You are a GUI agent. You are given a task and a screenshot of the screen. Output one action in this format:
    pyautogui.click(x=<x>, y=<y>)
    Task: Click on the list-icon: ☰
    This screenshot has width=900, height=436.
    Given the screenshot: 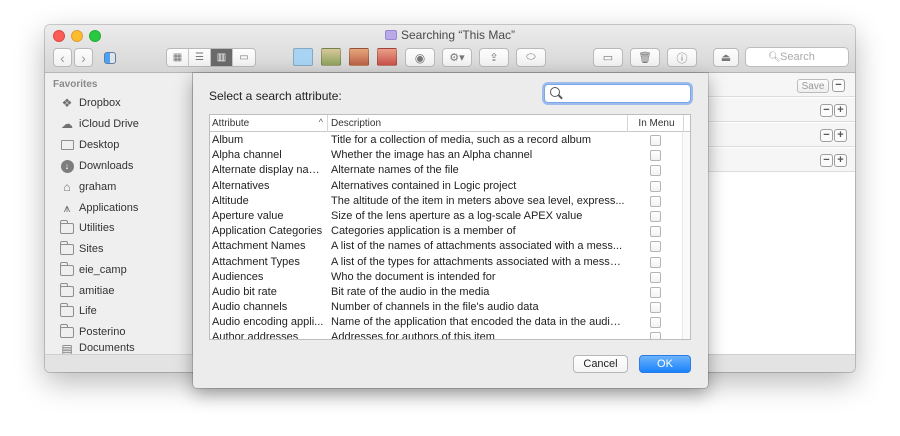 What is the action you would take?
    pyautogui.click(x=199, y=57)
    